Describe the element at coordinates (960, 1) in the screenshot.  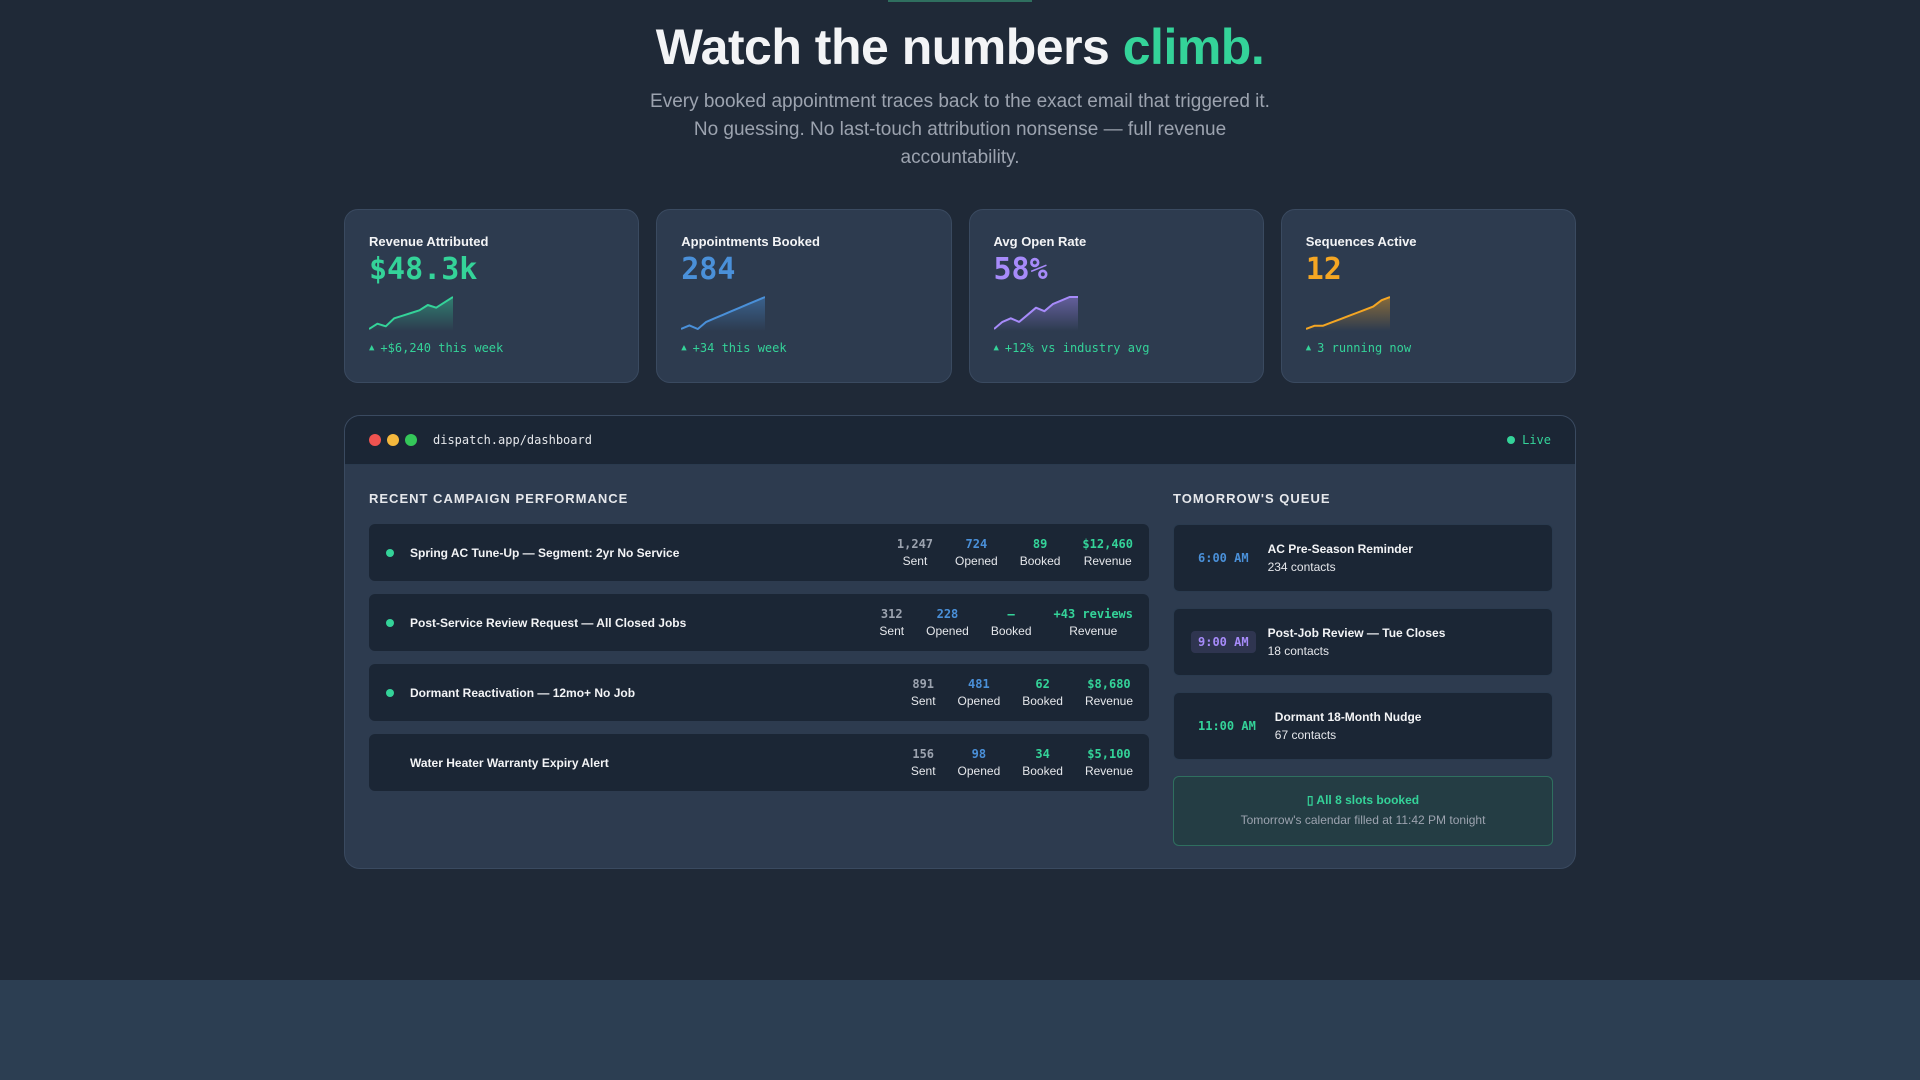
I see `hero-accent-line` at that location.